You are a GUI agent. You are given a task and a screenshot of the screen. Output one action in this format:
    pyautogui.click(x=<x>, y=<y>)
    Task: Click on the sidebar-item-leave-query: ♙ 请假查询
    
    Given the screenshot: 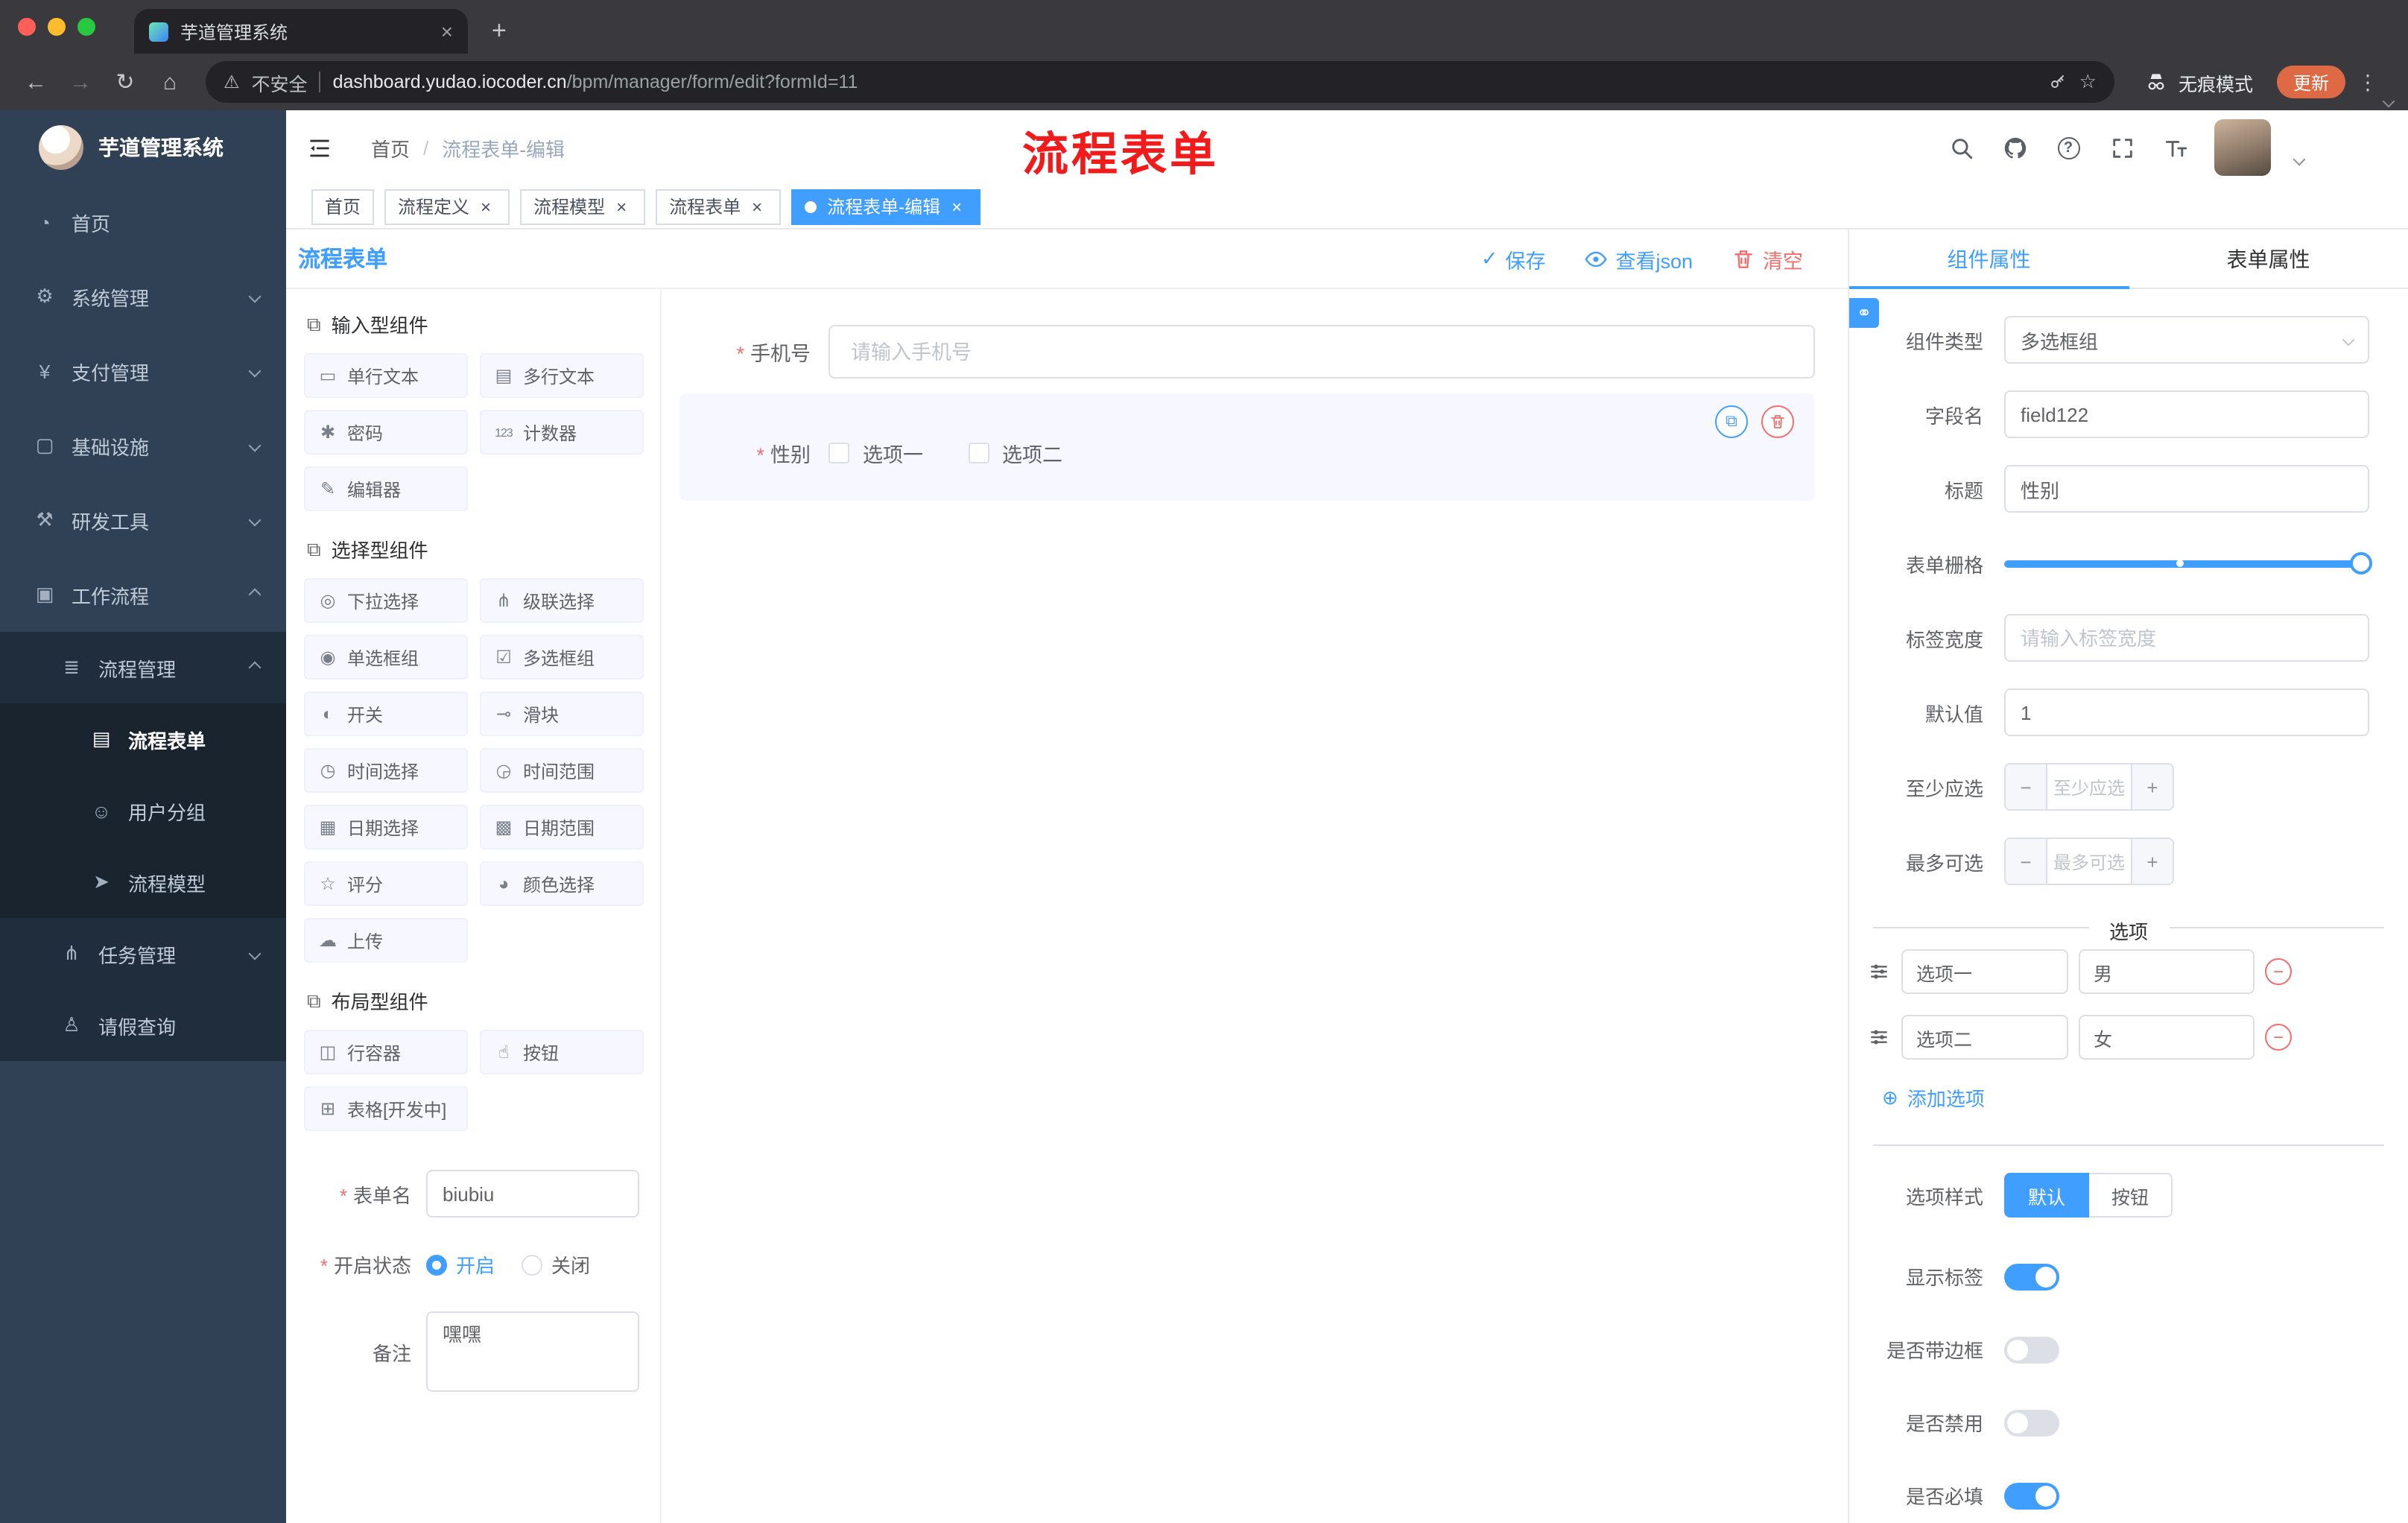 What is the action you would take?
    pyautogui.click(x=143, y=1026)
    